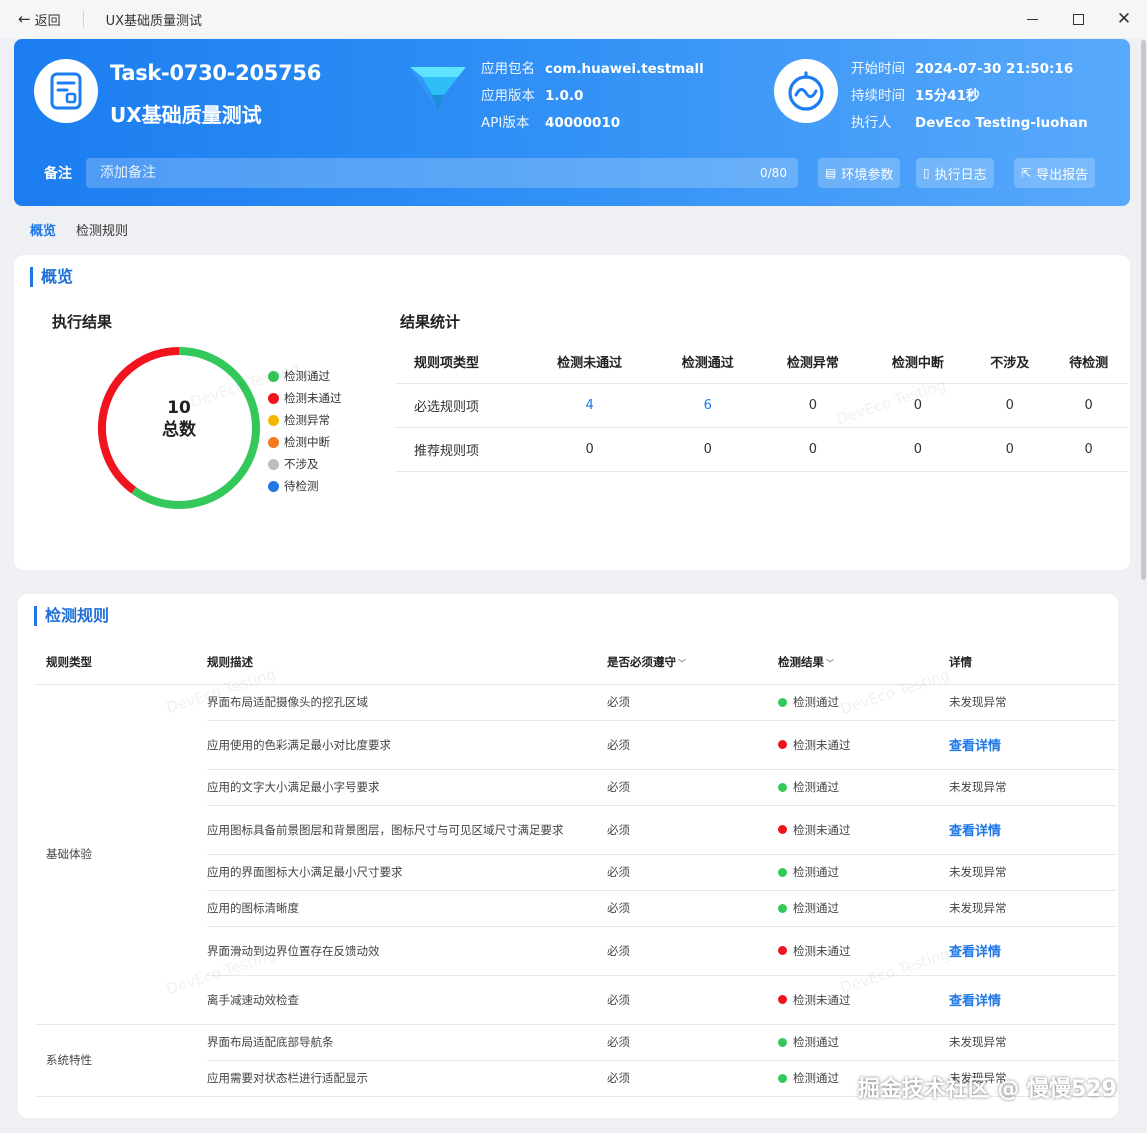 Image resolution: width=1147 pixels, height=1133 pixels. Describe the element at coordinates (1078, 19) in the screenshot. I see `maximize-button` at that location.